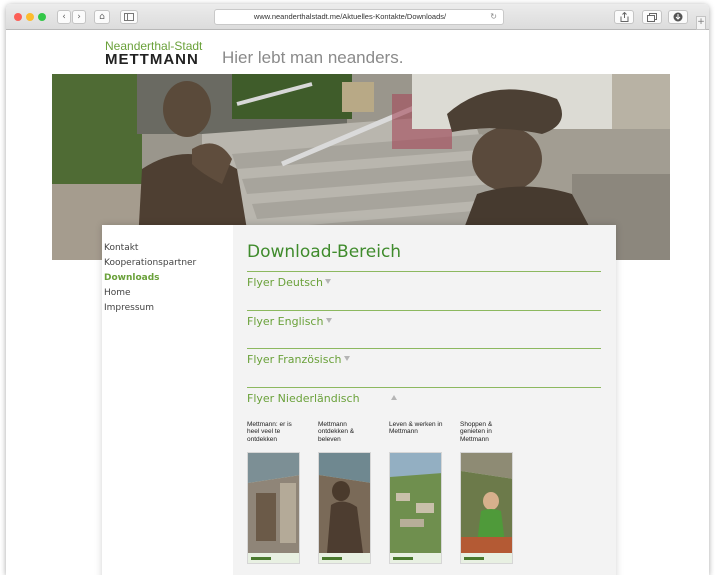  Describe the element at coordinates (269, 432) in the screenshot. I see `flyer-title: Mettmann: er is heel veel te ontdekken` at that location.